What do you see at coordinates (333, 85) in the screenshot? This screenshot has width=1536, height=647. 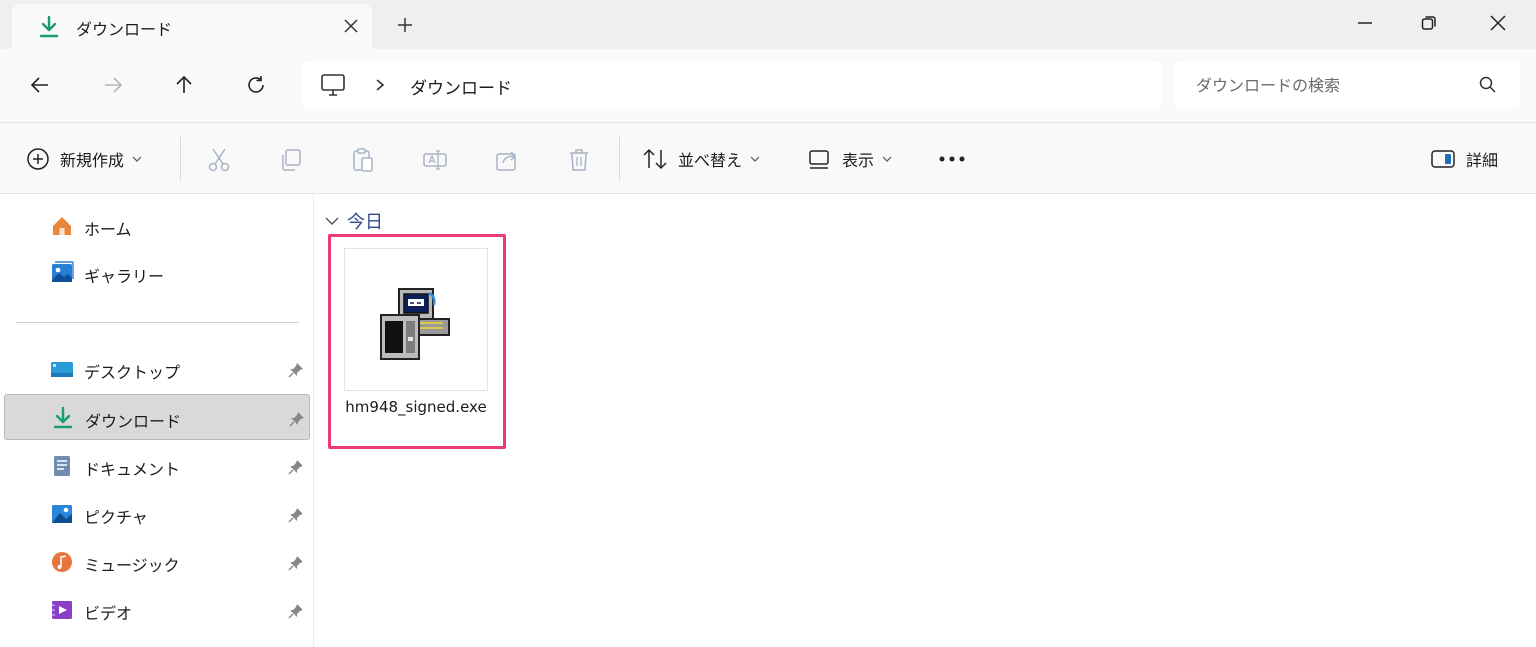 I see `computer-icon` at bounding box center [333, 85].